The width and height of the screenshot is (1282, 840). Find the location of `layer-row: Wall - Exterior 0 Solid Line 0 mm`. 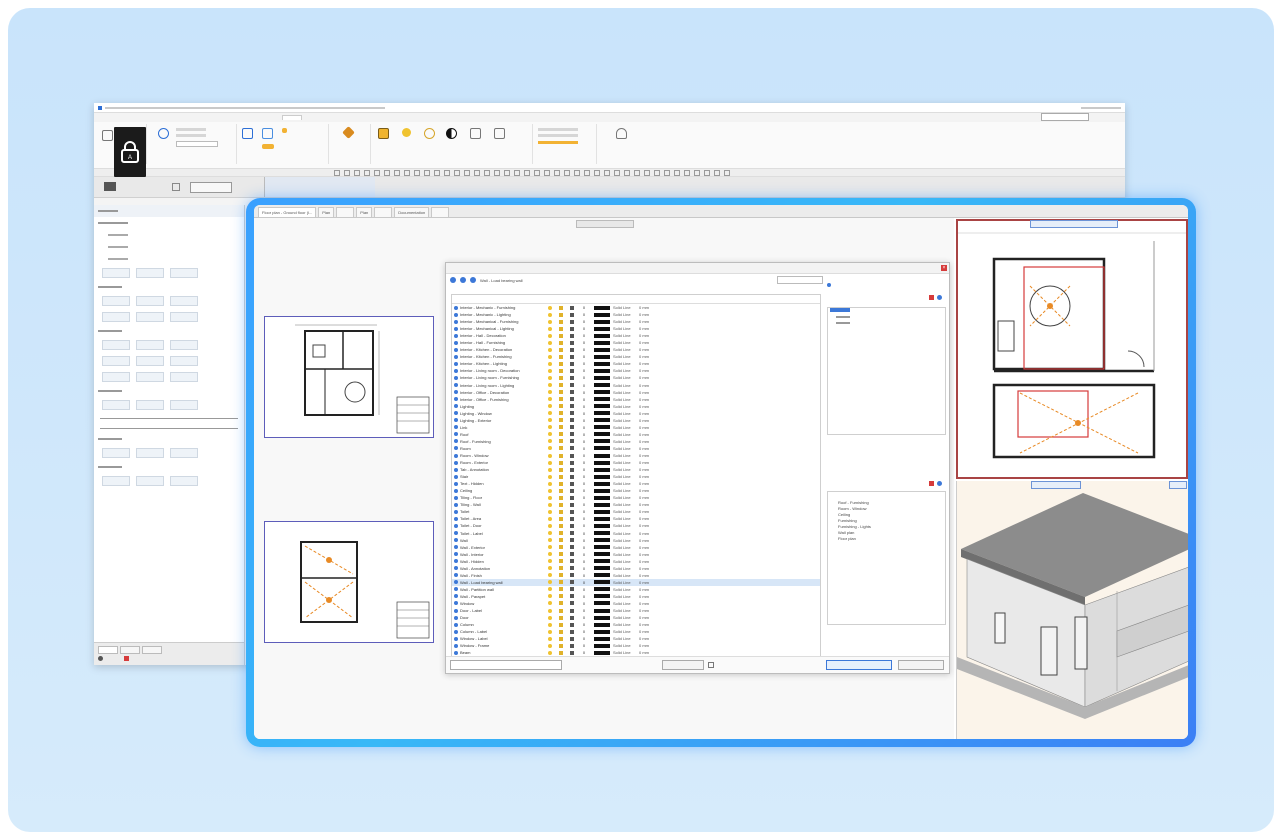

layer-row: Wall - Exterior 0 Solid Line 0 mm is located at coordinates (636, 547).